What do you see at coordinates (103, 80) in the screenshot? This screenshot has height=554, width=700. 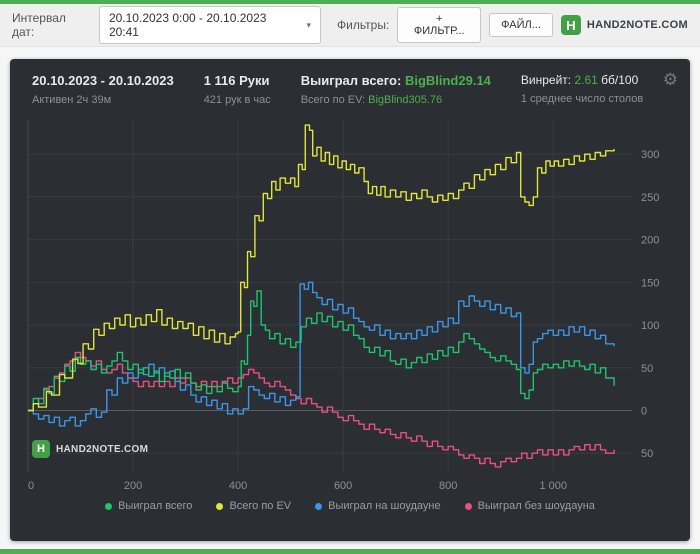 I see `stat-date-range: 20.10.2023 - 20.10.2023` at bounding box center [103, 80].